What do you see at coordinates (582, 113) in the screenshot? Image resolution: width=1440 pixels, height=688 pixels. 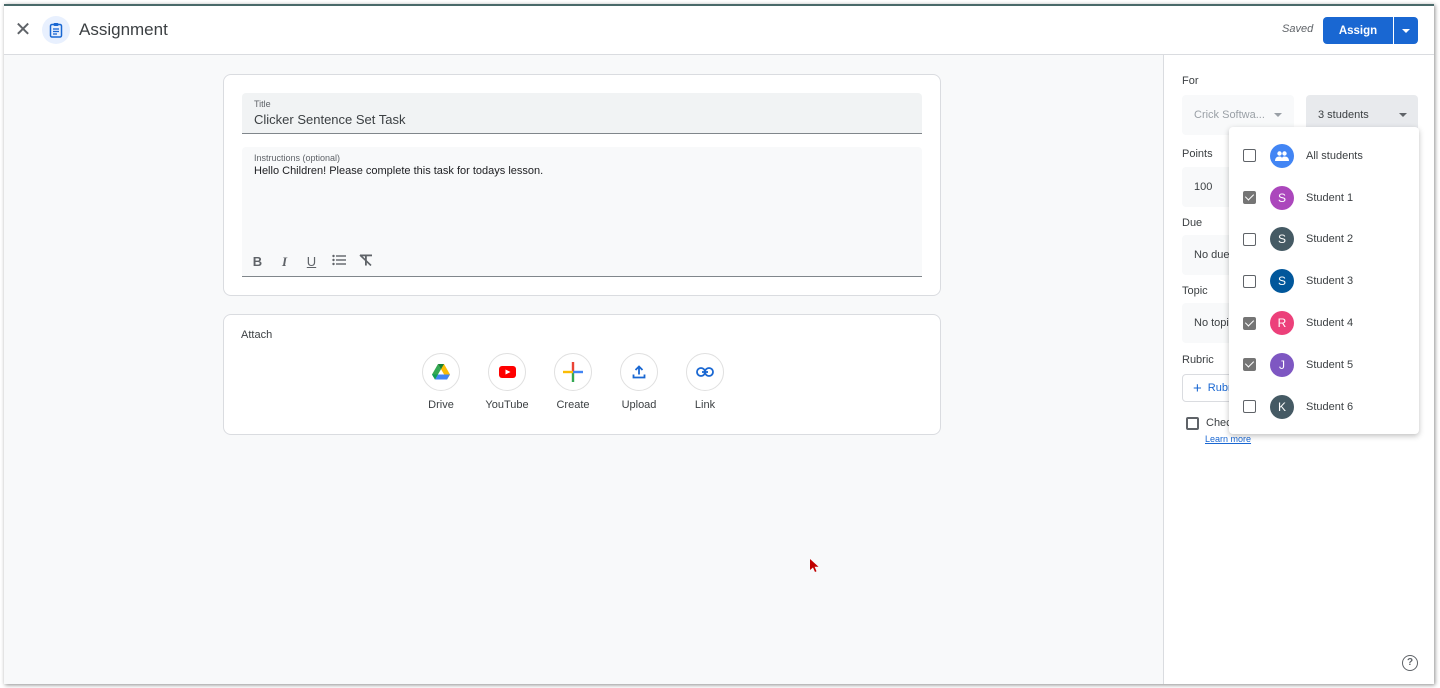 I see `title-field: Title Clicker Sentence Set Task` at bounding box center [582, 113].